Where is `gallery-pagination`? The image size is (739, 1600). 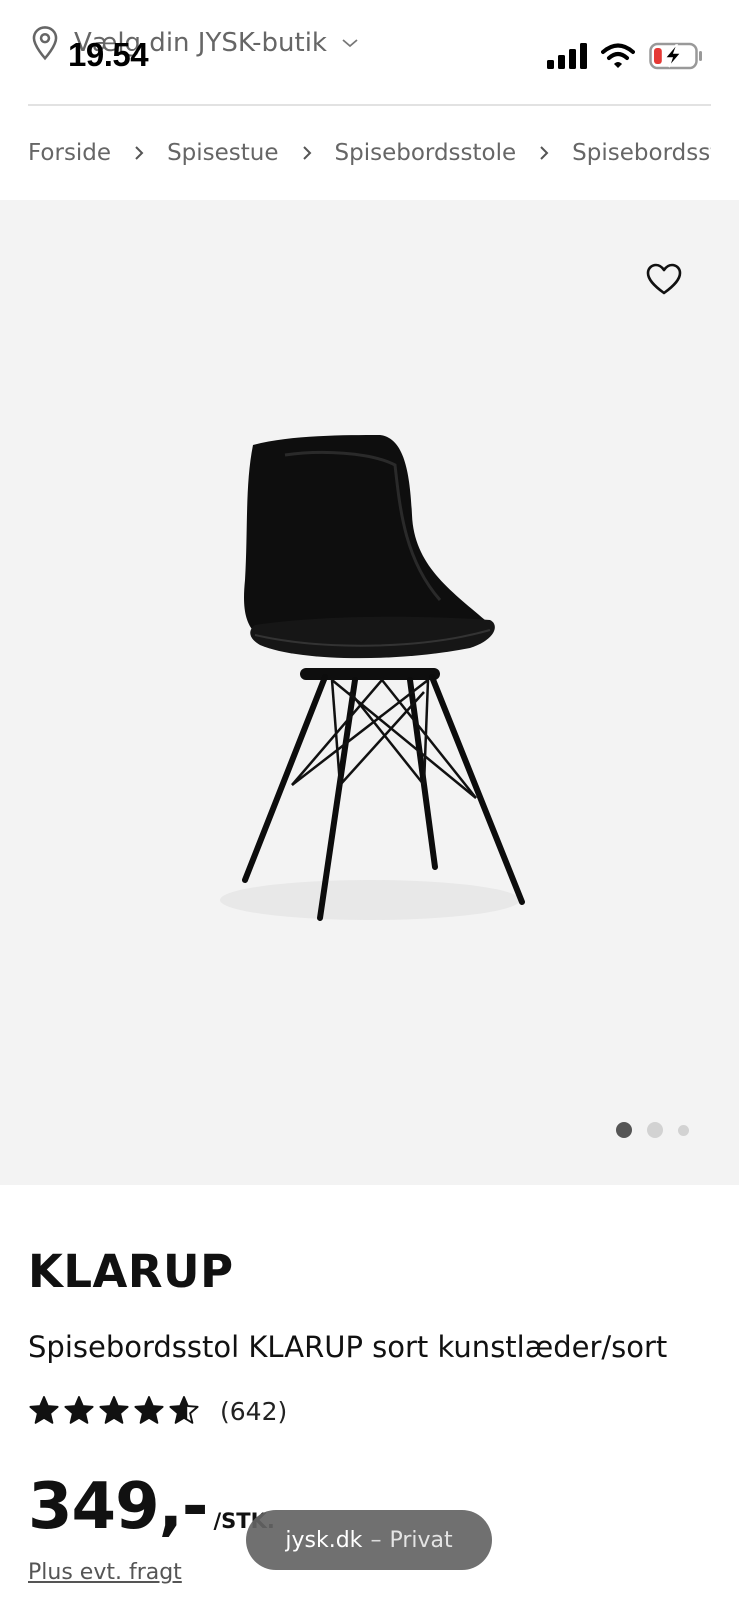
gallery-pagination is located at coordinates (652, 1130).